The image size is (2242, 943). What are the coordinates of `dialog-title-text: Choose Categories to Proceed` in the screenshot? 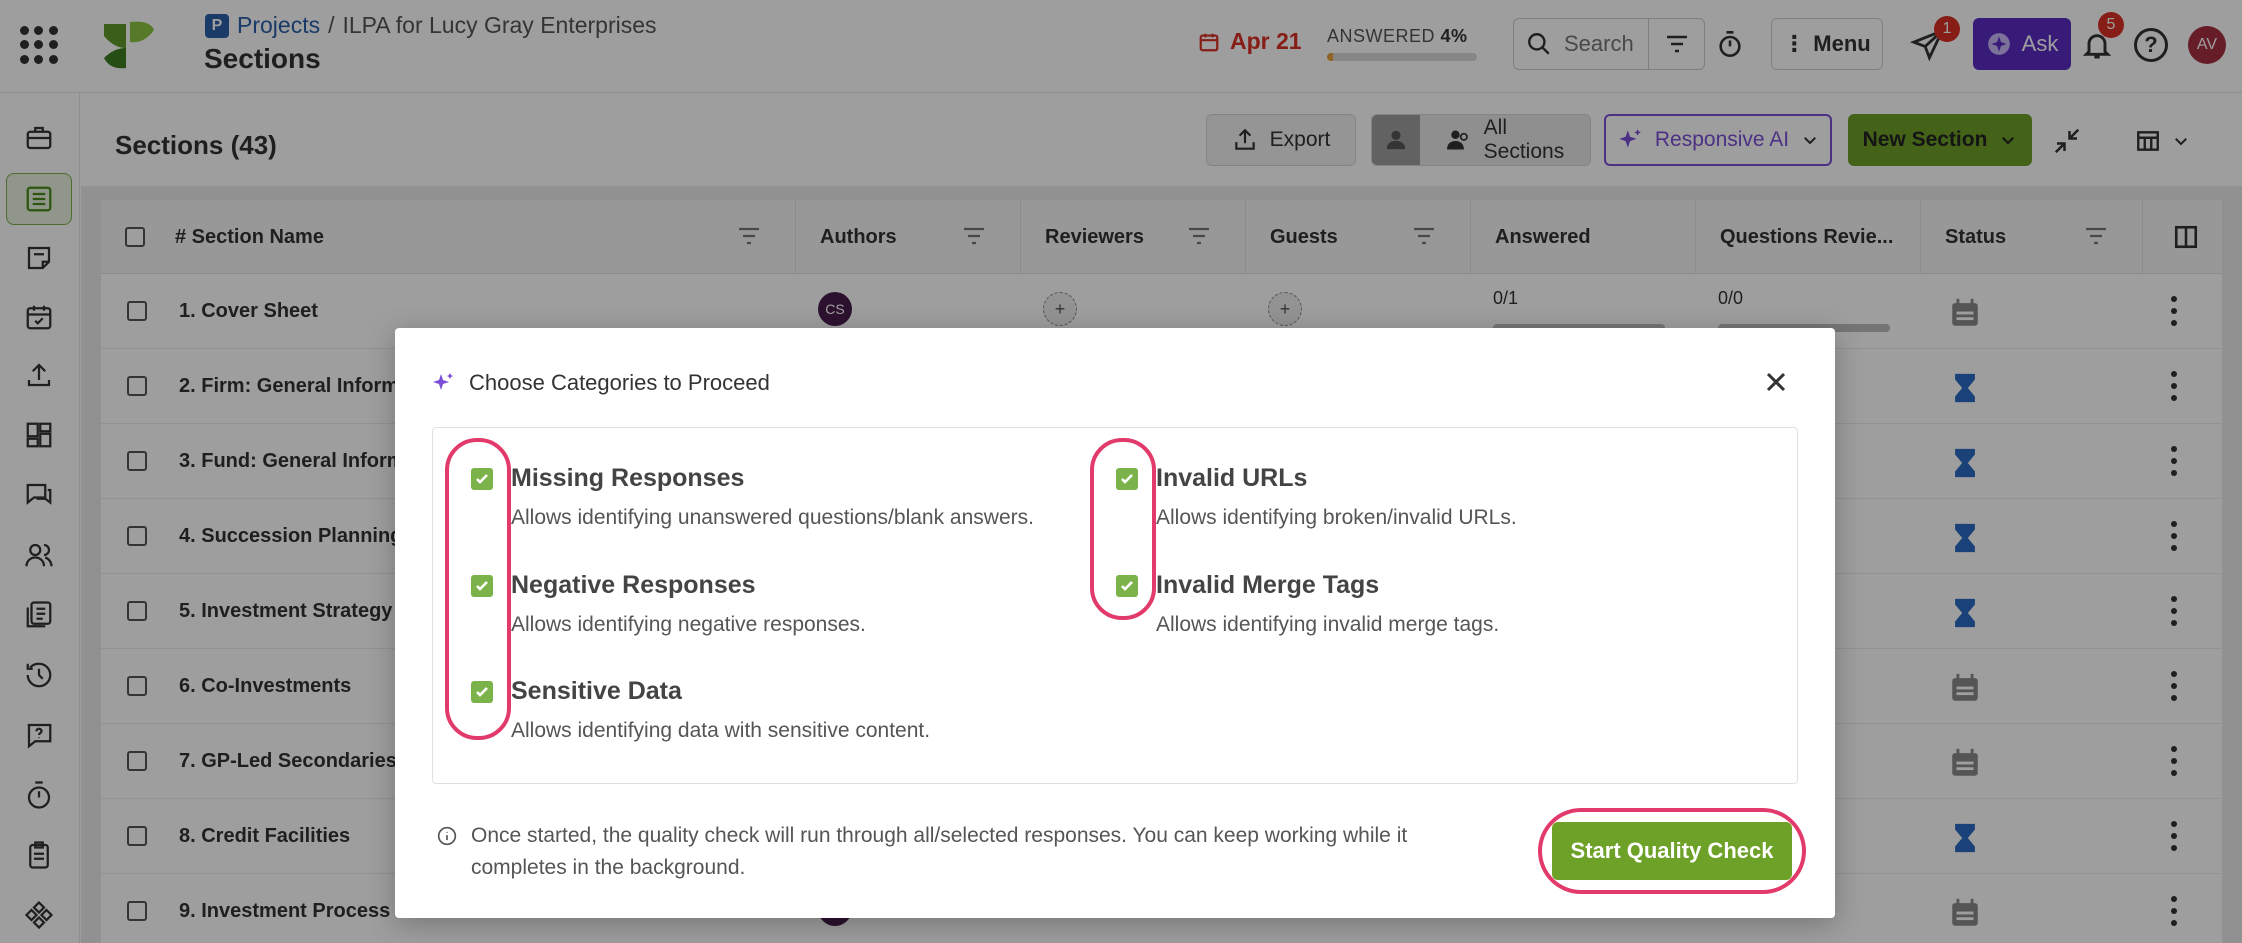 It's located at (619, 382).